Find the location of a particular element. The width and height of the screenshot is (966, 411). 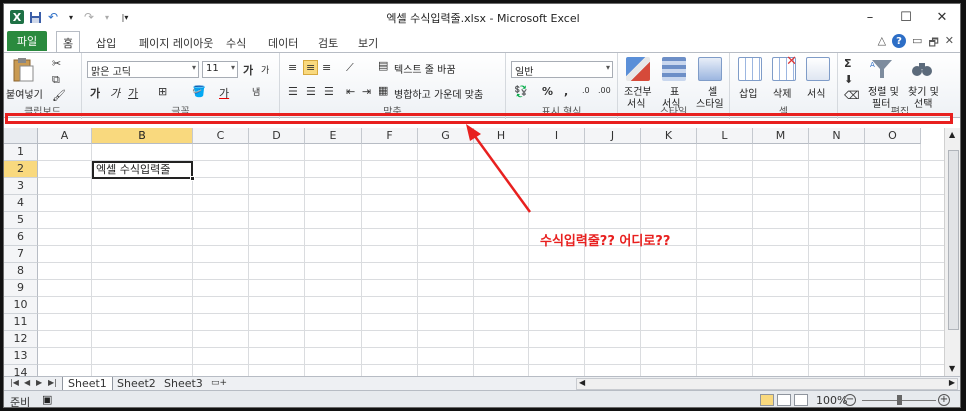

orientation-icon: ⟋ is located at coordinates (350, 68).